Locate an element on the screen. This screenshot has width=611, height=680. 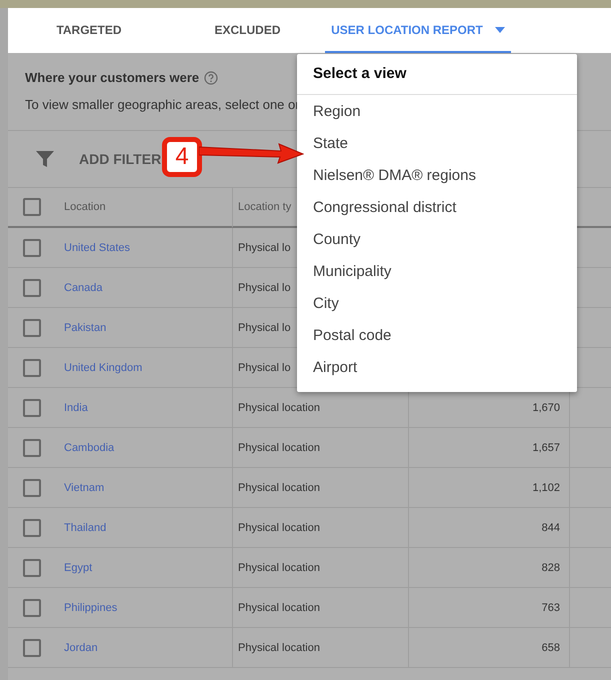
location-link: United Kingdom is located at coordinates (103, 368).